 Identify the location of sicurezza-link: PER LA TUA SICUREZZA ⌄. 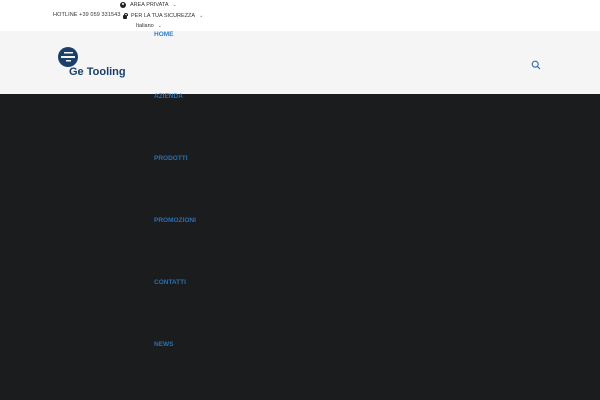
(163, 15).